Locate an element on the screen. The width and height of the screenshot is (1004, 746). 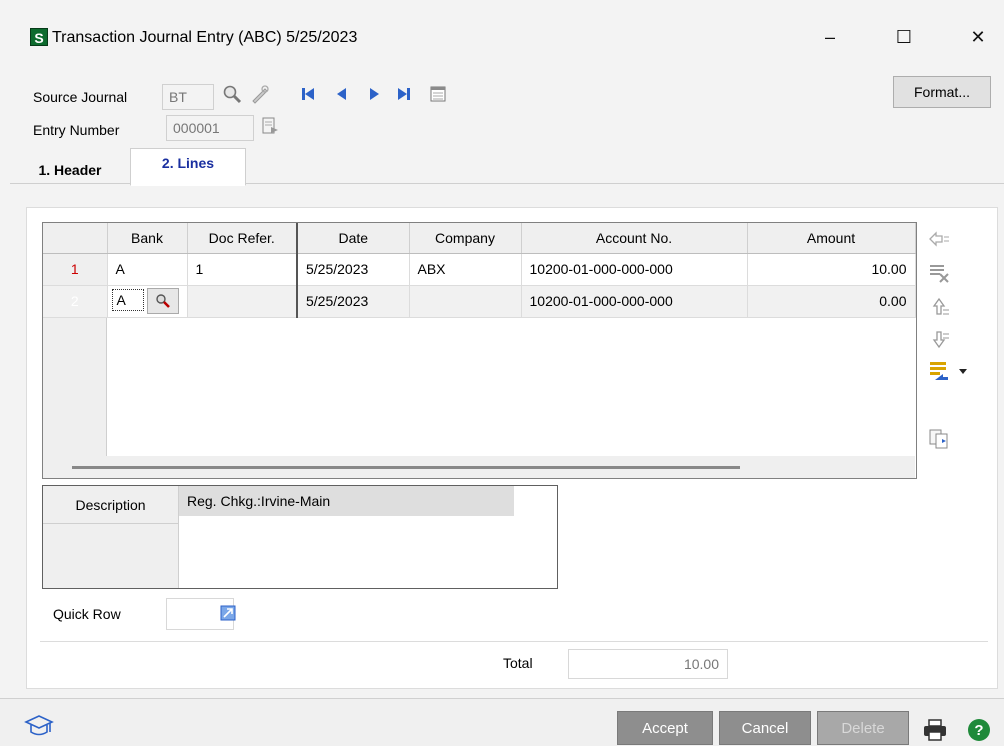
tab-header: 1. Header is located at coordinates (70, 170).